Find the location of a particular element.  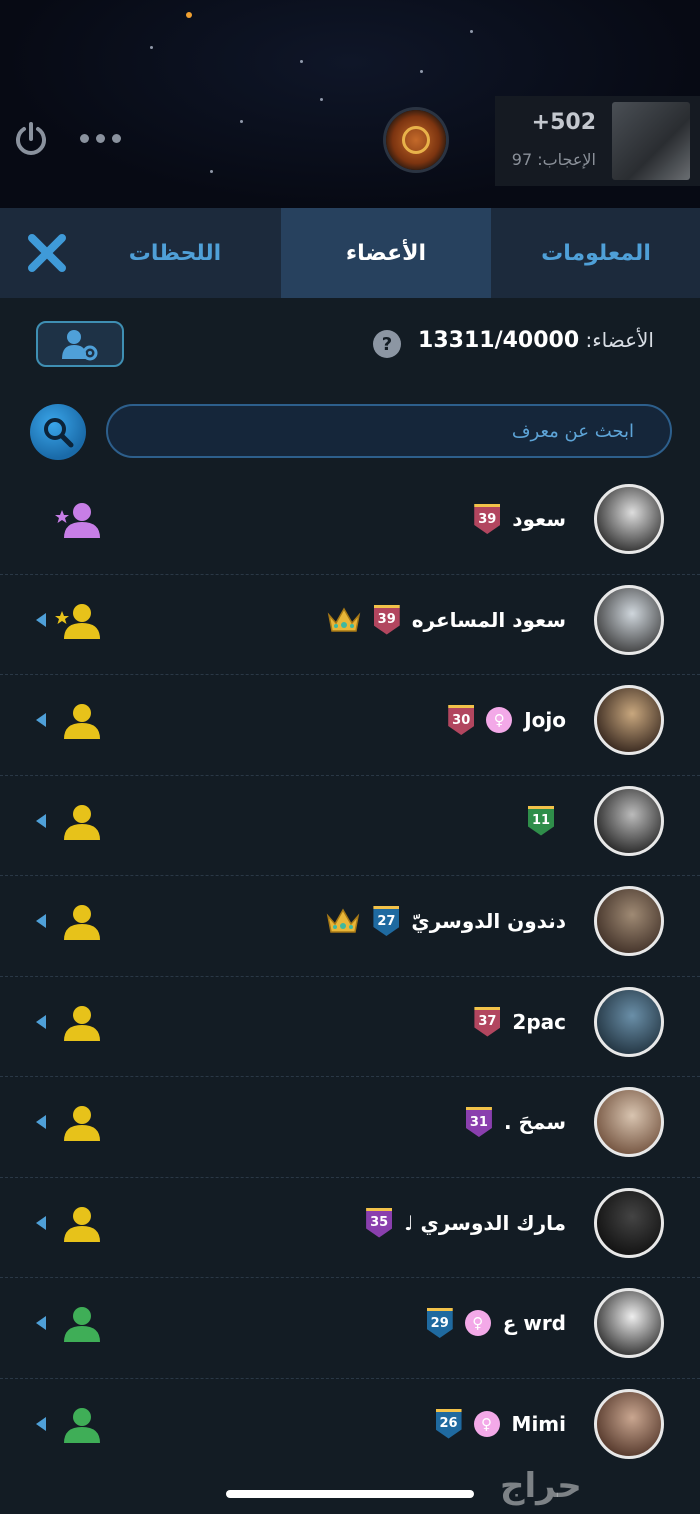

help-icon: ? is located at coordinates (387, 344).